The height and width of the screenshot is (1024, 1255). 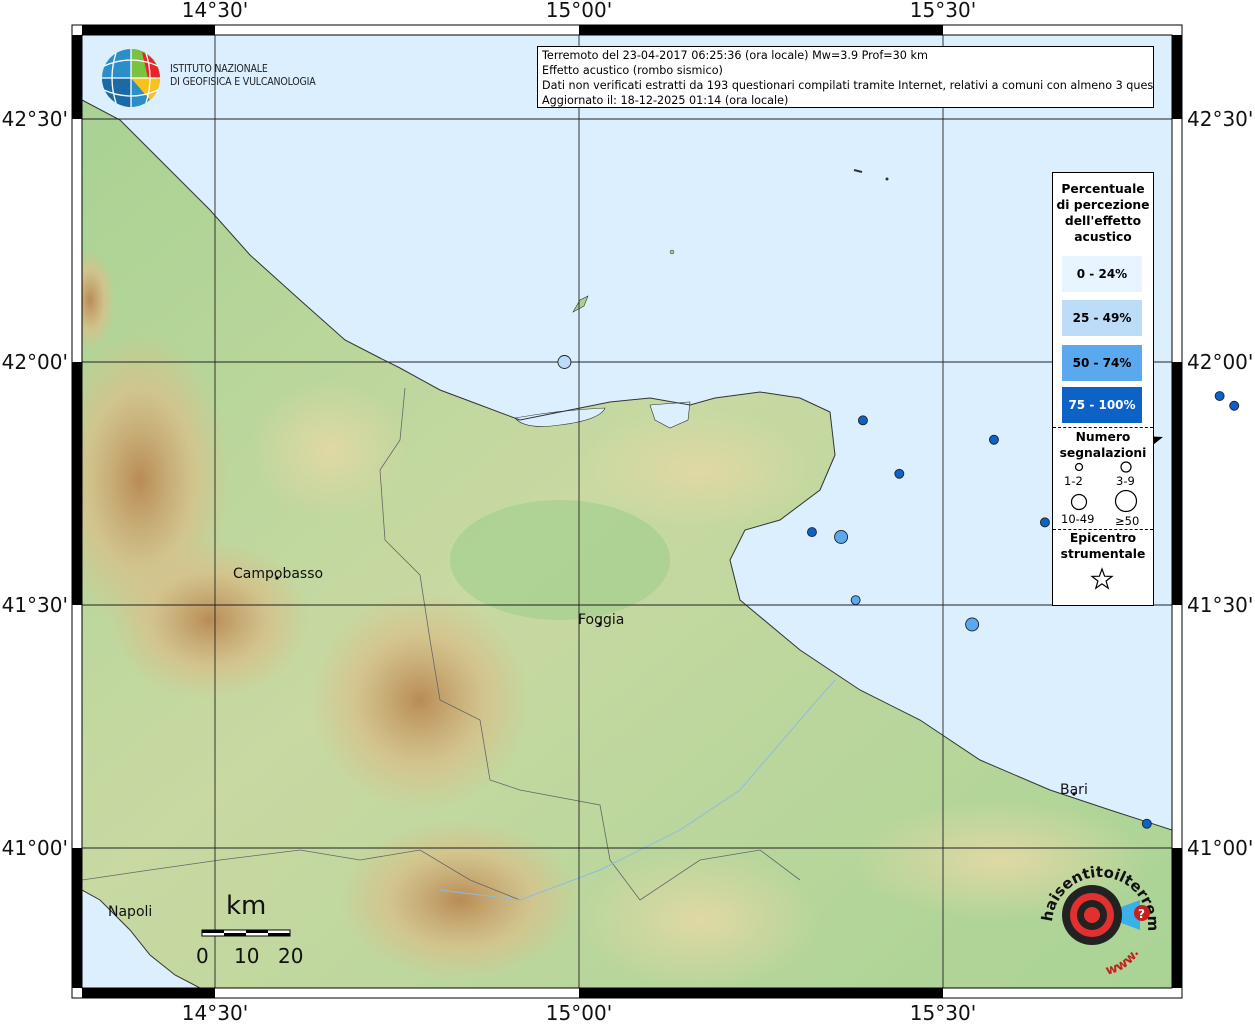 What do you see at coordinates (1141, 914) in the screenshot?
I see `question-icon: ?` at bounding box center [1141, 914].